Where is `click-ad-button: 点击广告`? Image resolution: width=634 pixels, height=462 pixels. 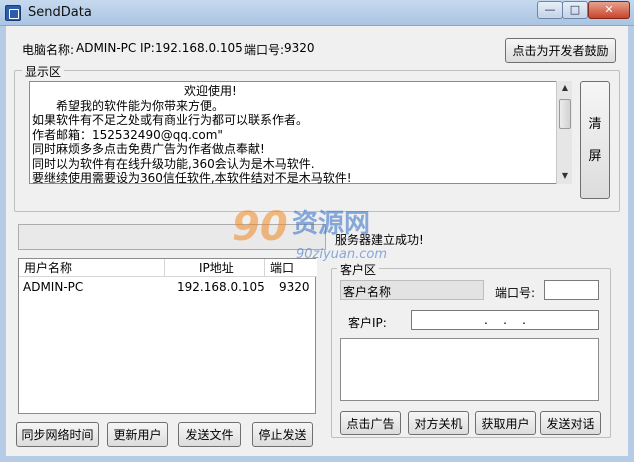
click-ad-button: 点击广告 is located at coordinates (370, 423).